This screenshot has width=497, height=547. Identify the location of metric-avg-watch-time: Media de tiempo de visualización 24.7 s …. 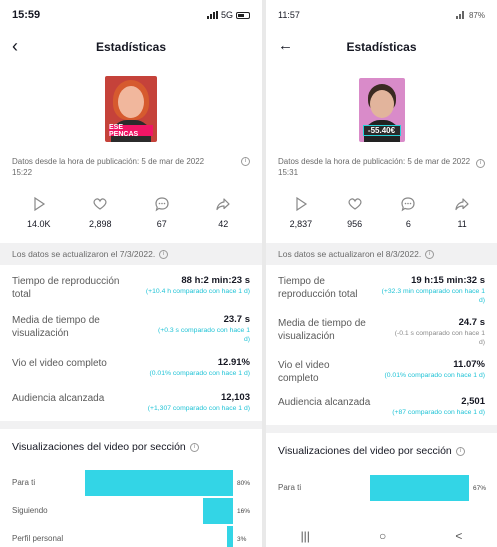
(381, 332).